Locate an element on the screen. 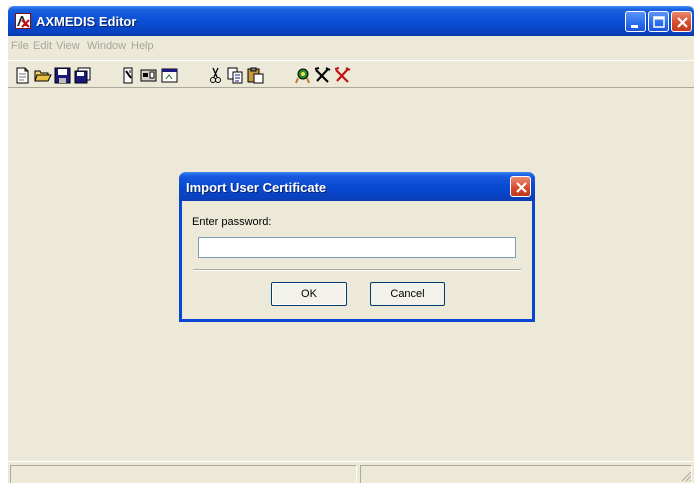 The image size is (694, 483). dialog-title: Import User Certificate is located at coordinates (256, 187).